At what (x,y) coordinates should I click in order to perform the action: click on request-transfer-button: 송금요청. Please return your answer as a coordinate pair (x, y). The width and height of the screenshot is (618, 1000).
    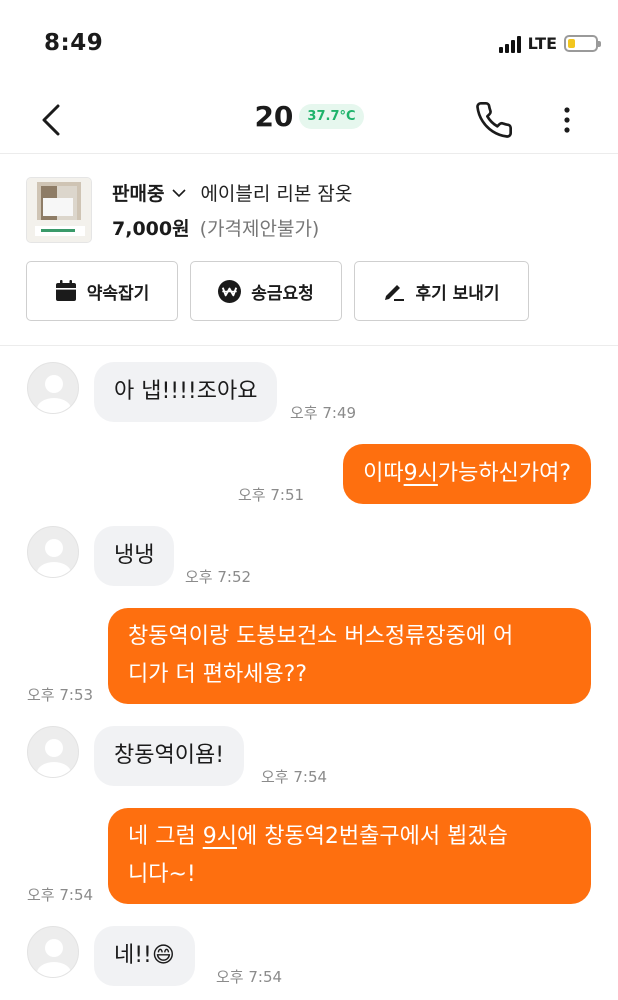
    Looking at the image, I should click on (266, 291).